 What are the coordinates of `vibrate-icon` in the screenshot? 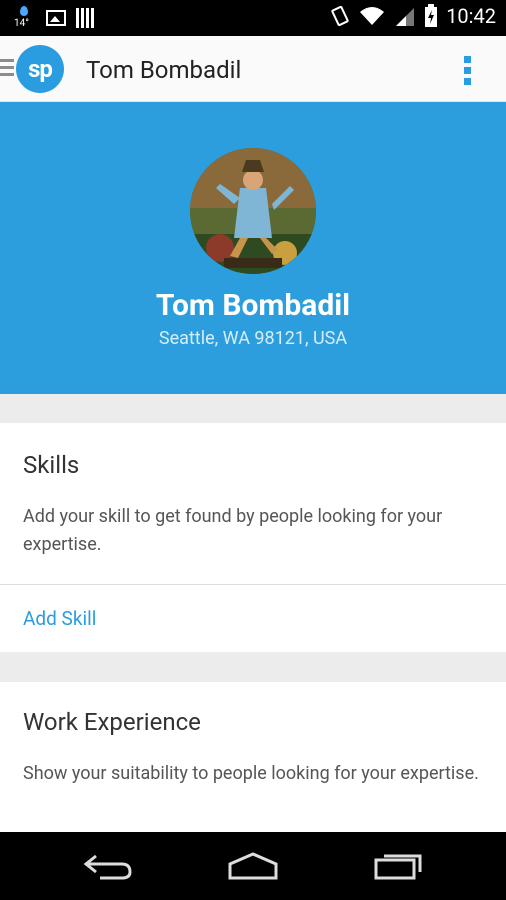 It's located at (340, 16).